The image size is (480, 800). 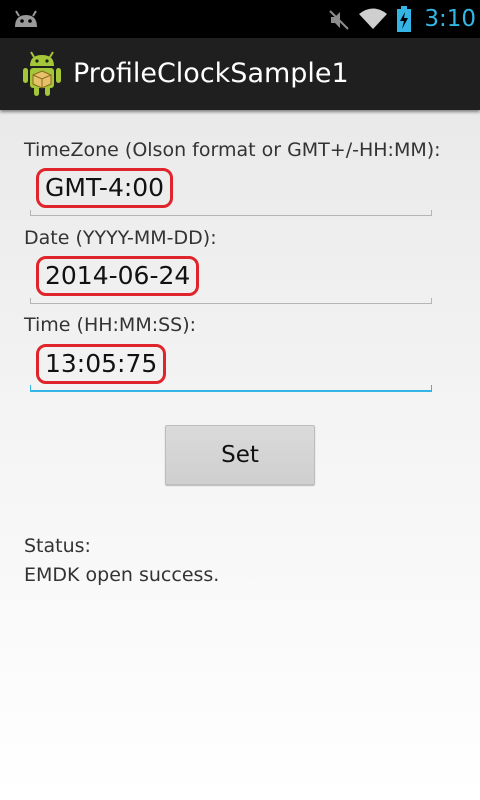 What do you see at coordinates (105, 188) in the screenshot?
I see `timezone-value: GMT-4:00` at bounding box center [105, 188].